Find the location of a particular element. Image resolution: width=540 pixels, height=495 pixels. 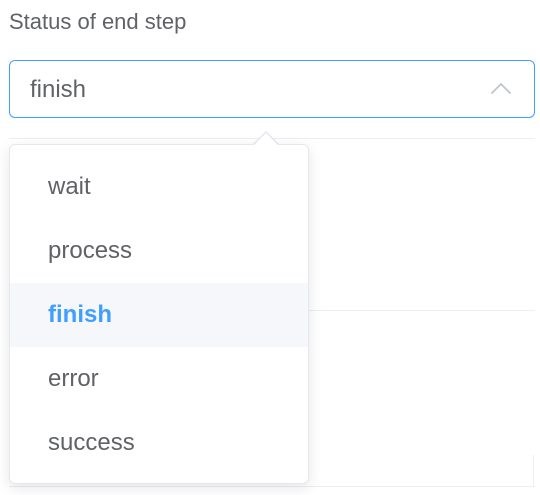

option-finish: finish is located at coordinates (159, 315).